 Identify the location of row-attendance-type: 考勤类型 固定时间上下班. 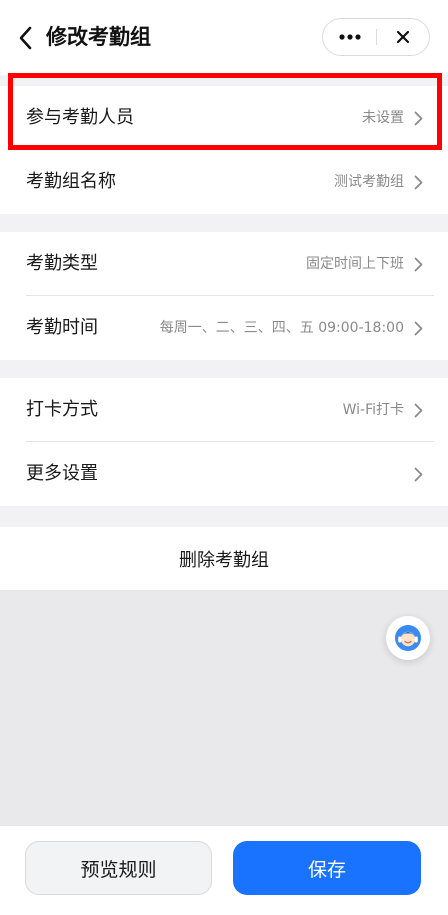
(224, 264).